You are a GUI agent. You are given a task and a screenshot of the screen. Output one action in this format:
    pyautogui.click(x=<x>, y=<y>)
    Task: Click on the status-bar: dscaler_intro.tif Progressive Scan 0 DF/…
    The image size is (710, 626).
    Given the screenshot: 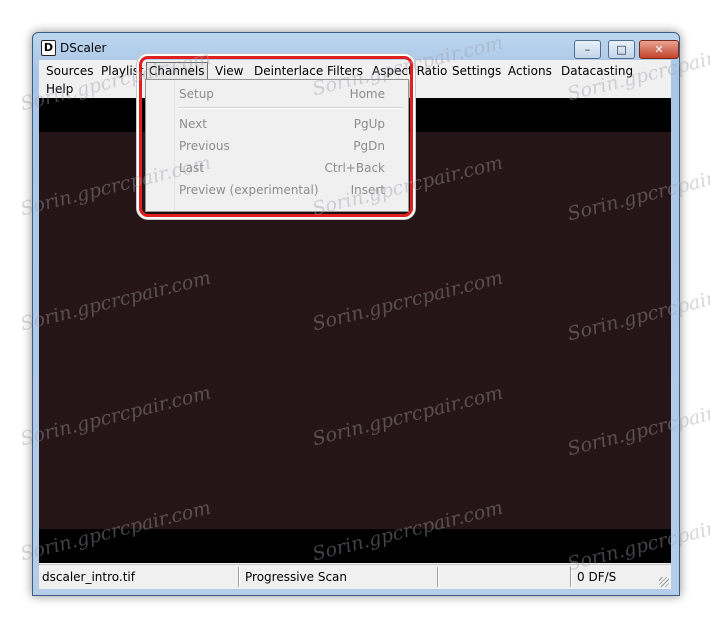 What is the action you would take?
    pyautogui.click(x=355, y=576)
    